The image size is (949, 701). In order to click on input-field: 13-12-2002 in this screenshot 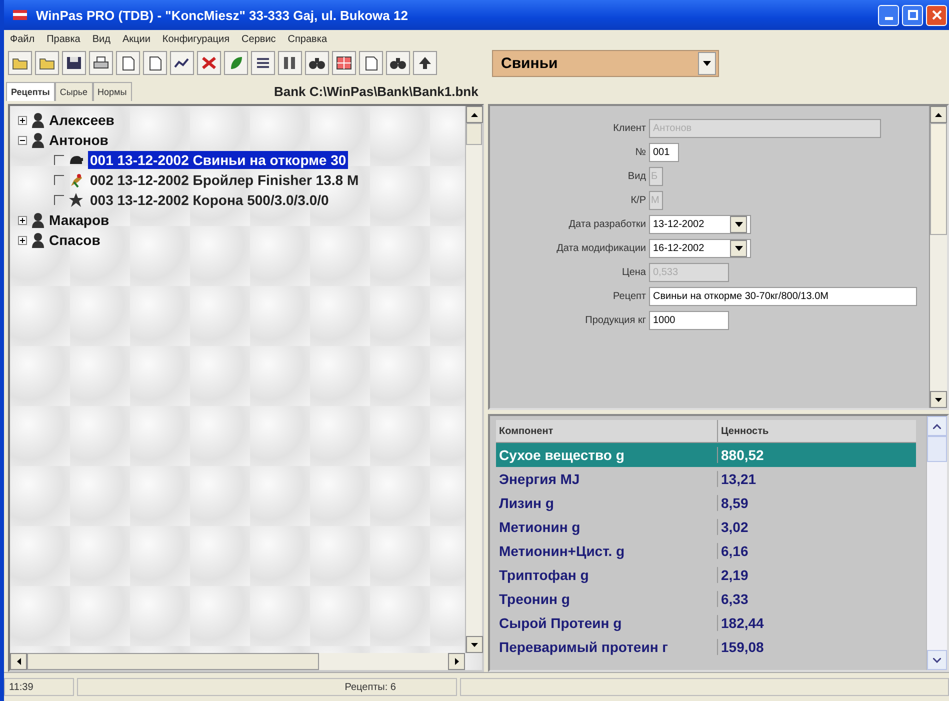, I will do `click(700, 224)`.